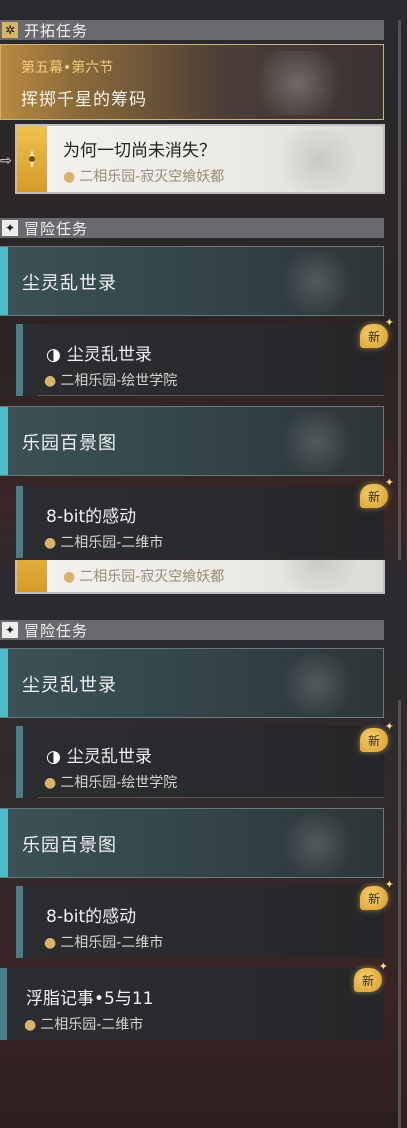  I want to click on task-name: 浮脂记事•5与11, so click(90, 999).